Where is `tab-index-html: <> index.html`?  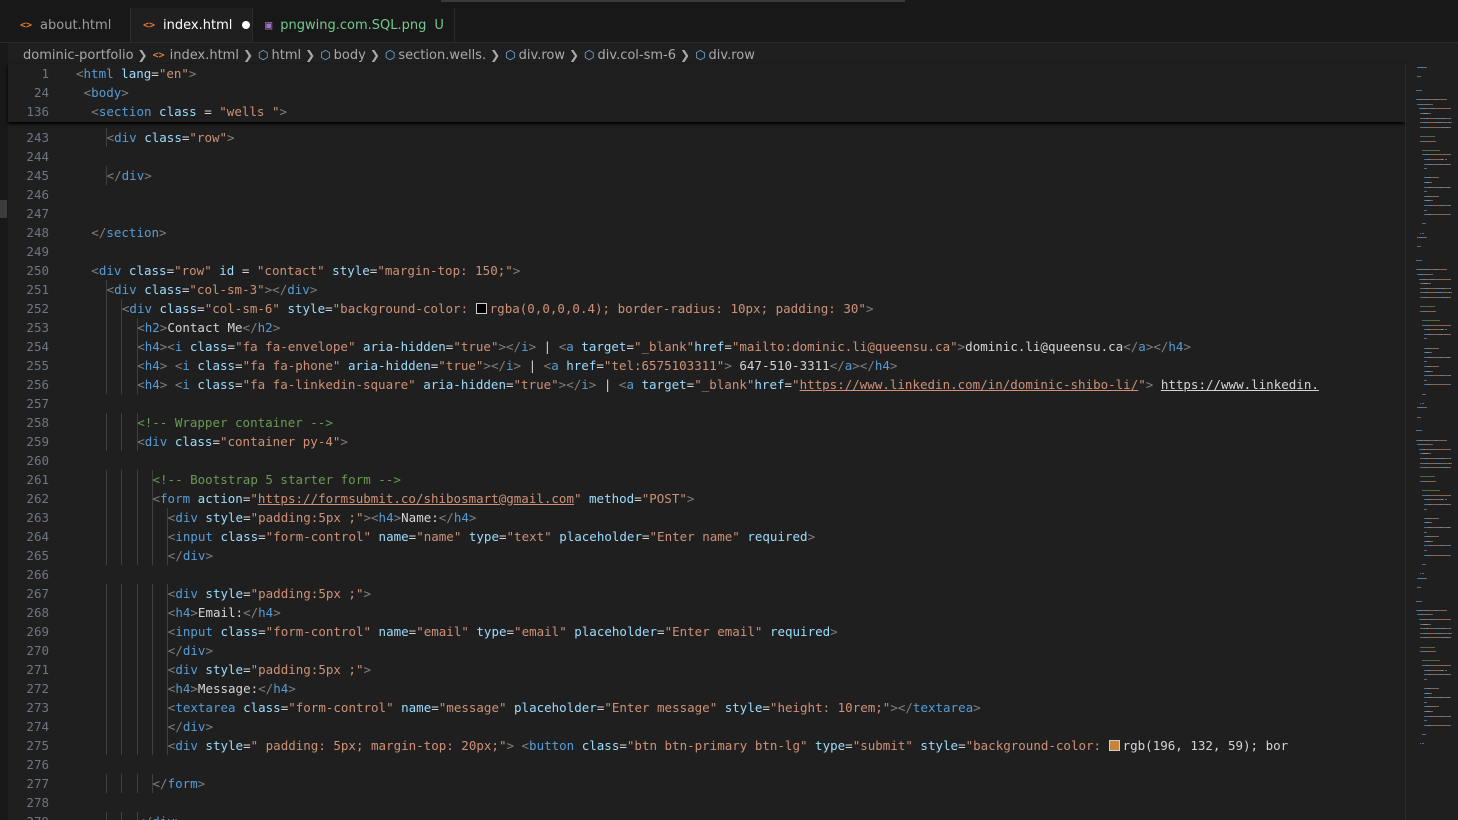
tab-index-html: <> index.html is located at coordinates (192, 25).